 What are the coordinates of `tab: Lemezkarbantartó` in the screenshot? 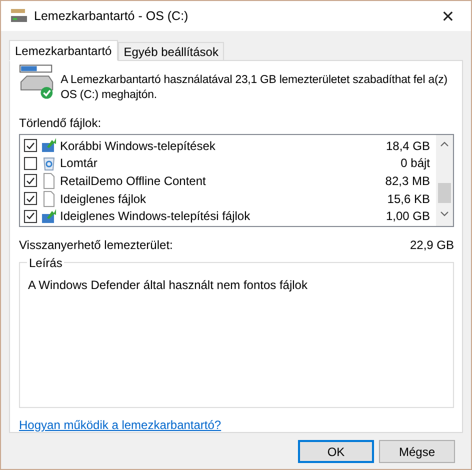 It's located at (63, 50).